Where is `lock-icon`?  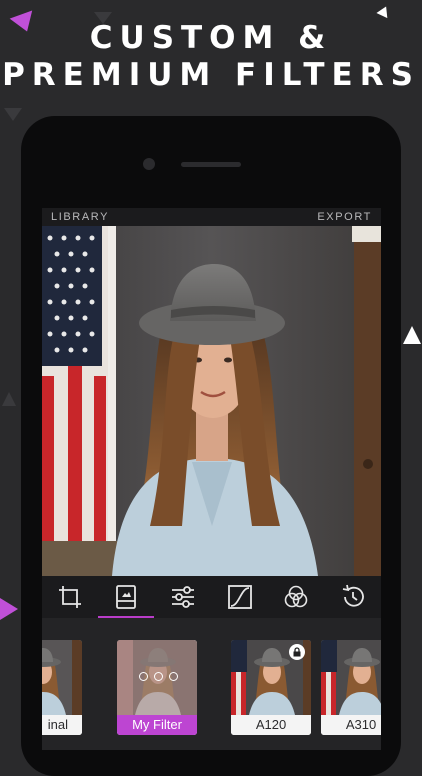
lock-icon is located at coordinates (297, 652).